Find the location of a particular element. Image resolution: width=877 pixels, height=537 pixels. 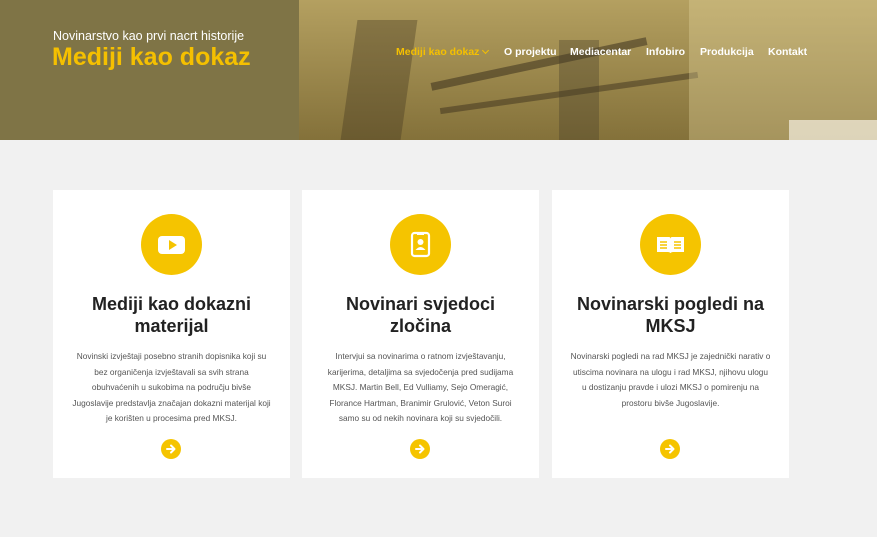

card-title: Novinarski pogledi na MKSJ is located at coordinates (670, 315).